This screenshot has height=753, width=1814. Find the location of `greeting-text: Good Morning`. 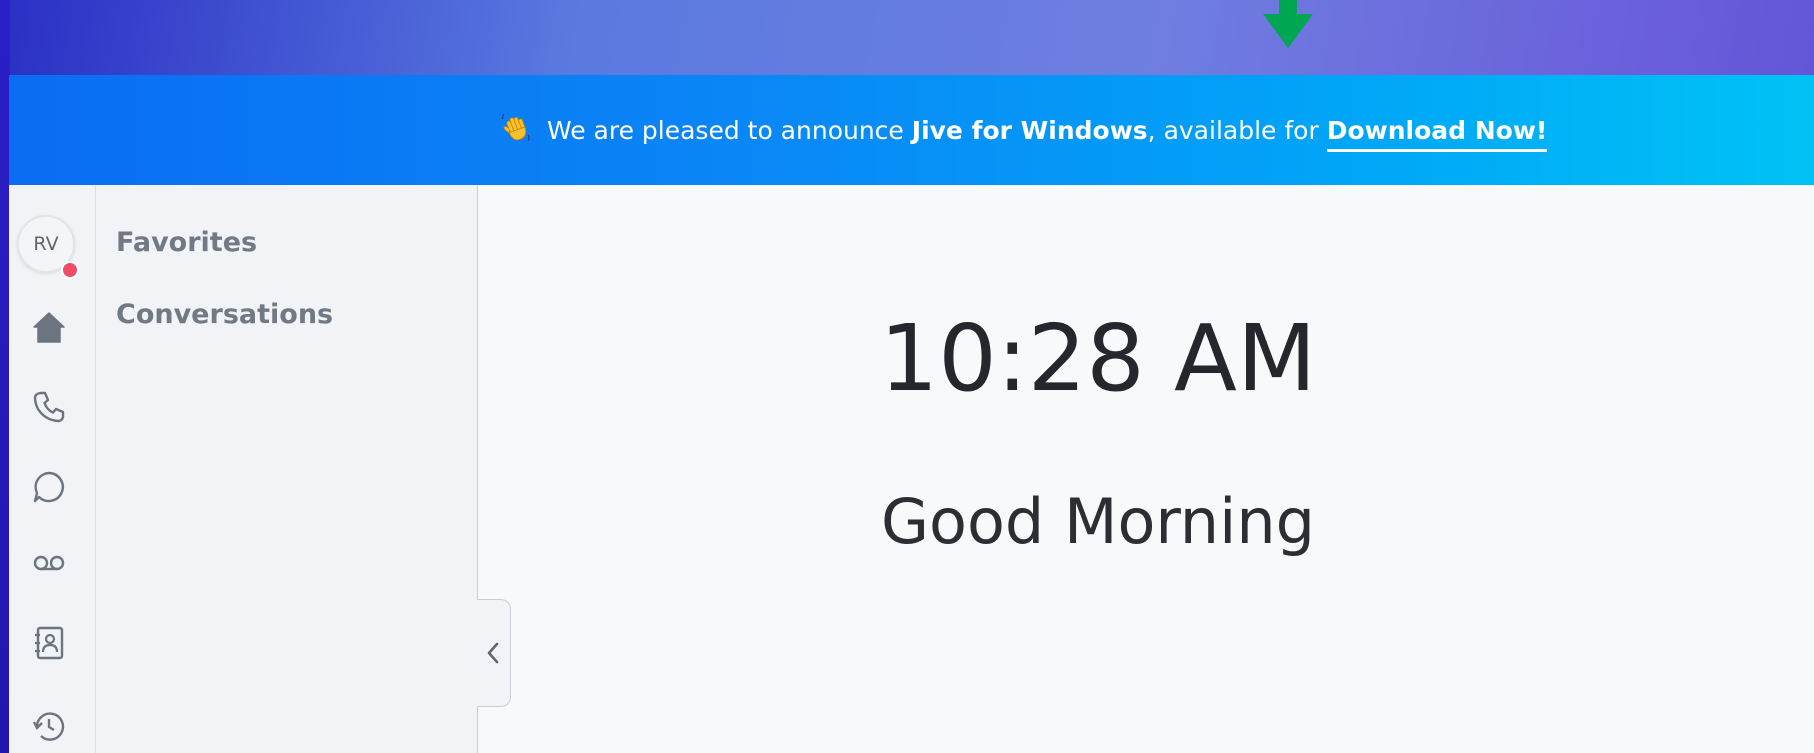

greeting-text: Good Morning is located at coordinates (1098, 521).